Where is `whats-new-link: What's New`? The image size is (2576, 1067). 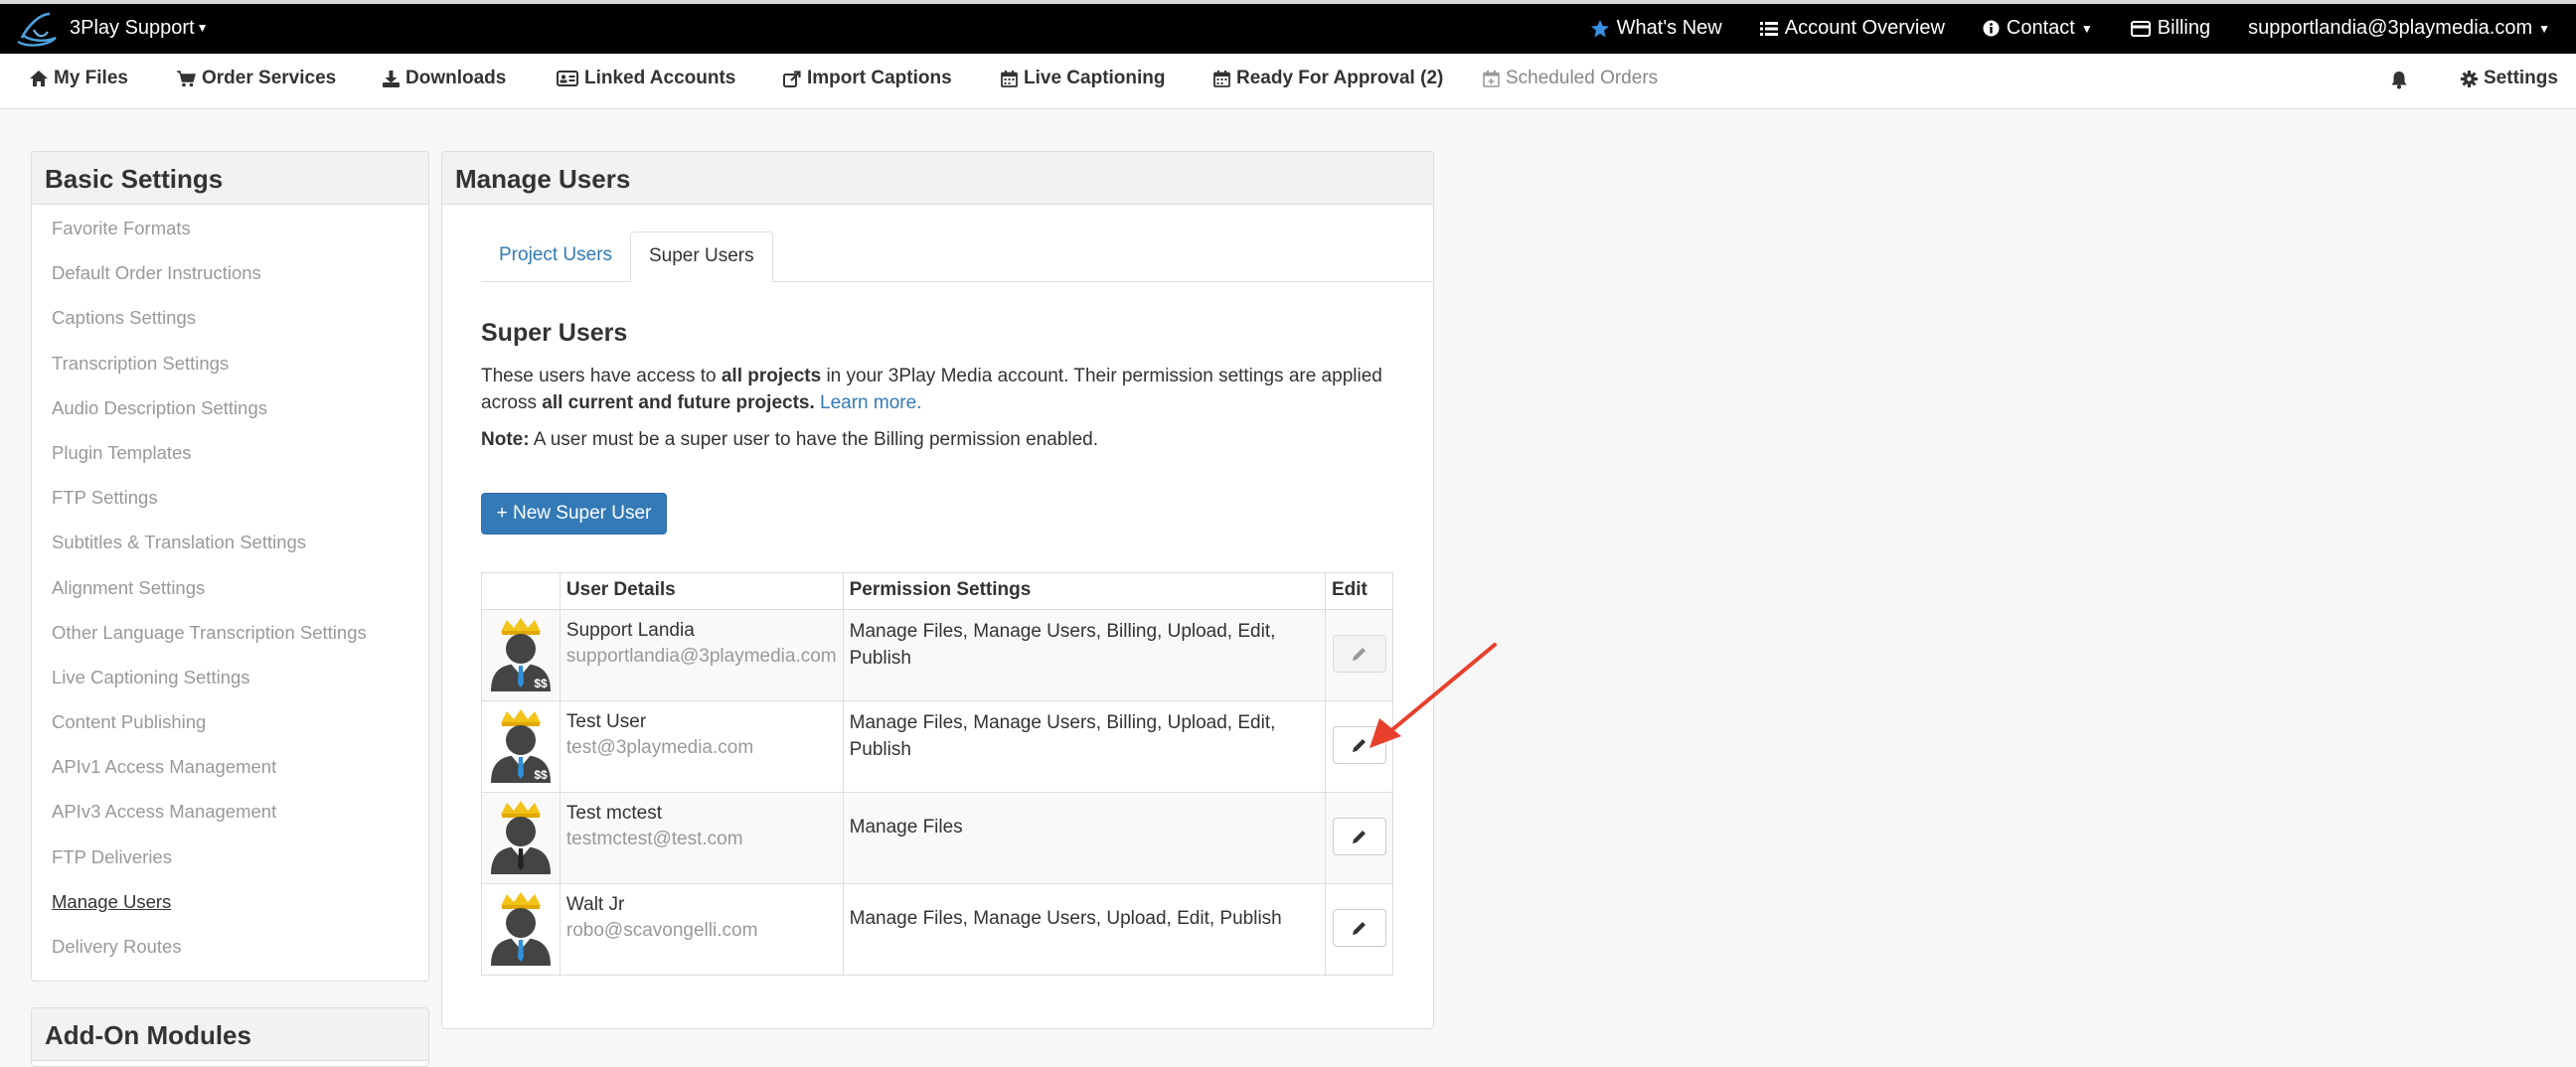
whats-new-link: What's New is located at coordinates (1656, 28).